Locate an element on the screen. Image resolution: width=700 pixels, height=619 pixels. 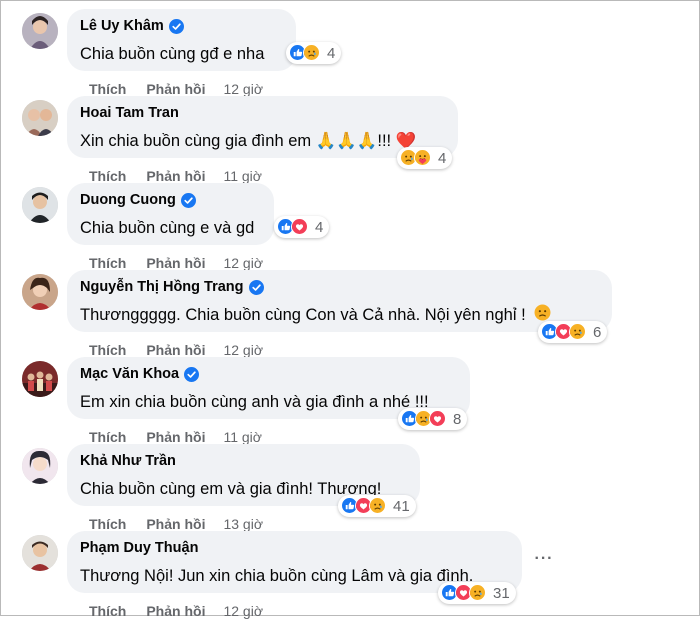
comment-author-row: Mạc Văn Khoa is located at coordinates (268, 374).